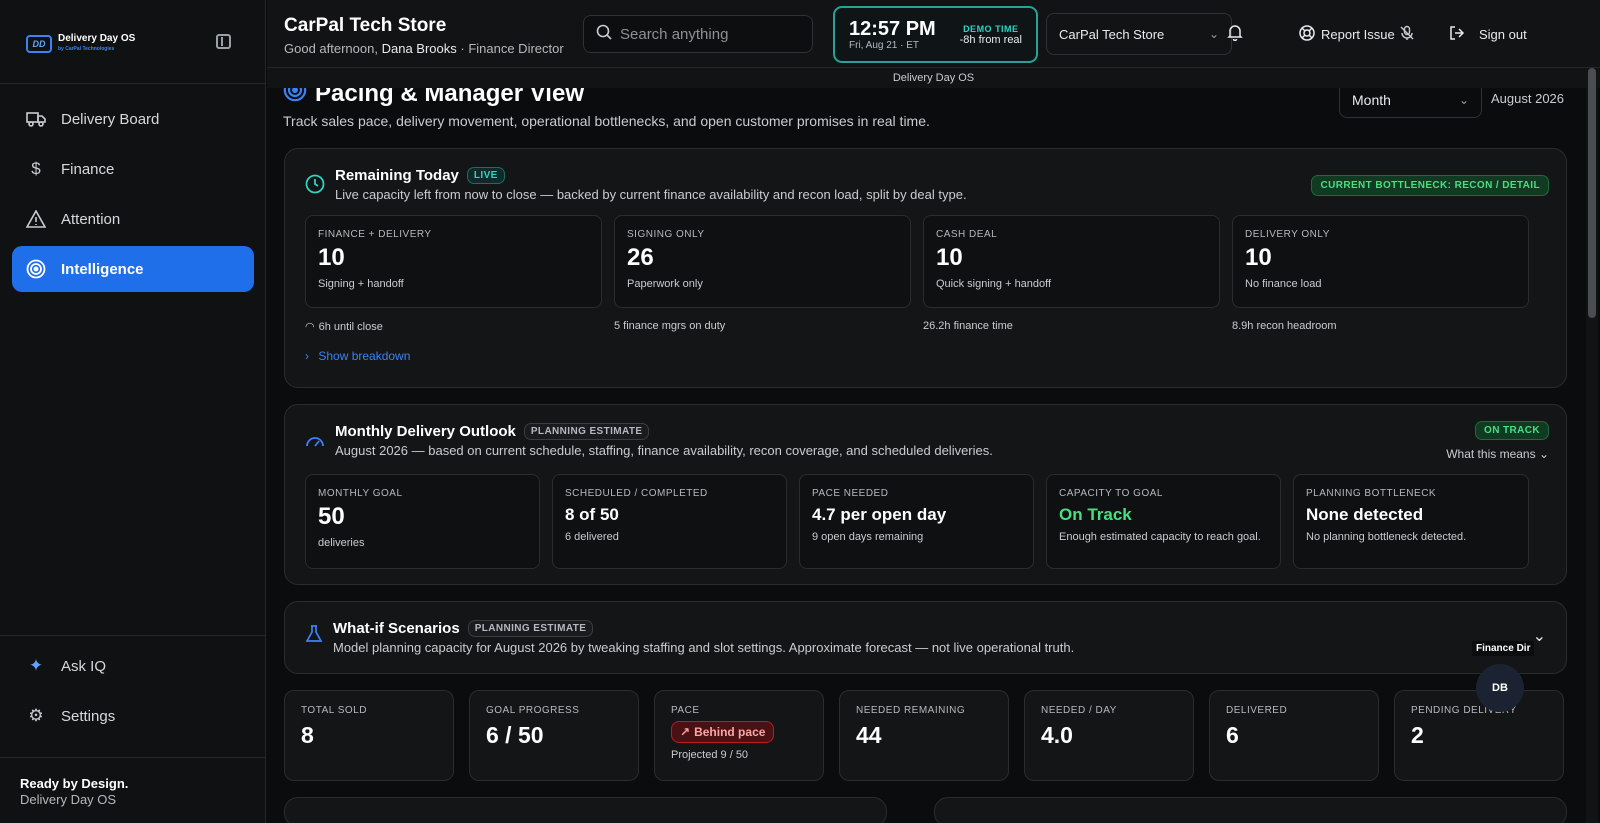 This screenshot has height=823, width=1600. Describe the element at coordinates (307, 735) in the screenshot. I see `stat-value: 8` at that location.